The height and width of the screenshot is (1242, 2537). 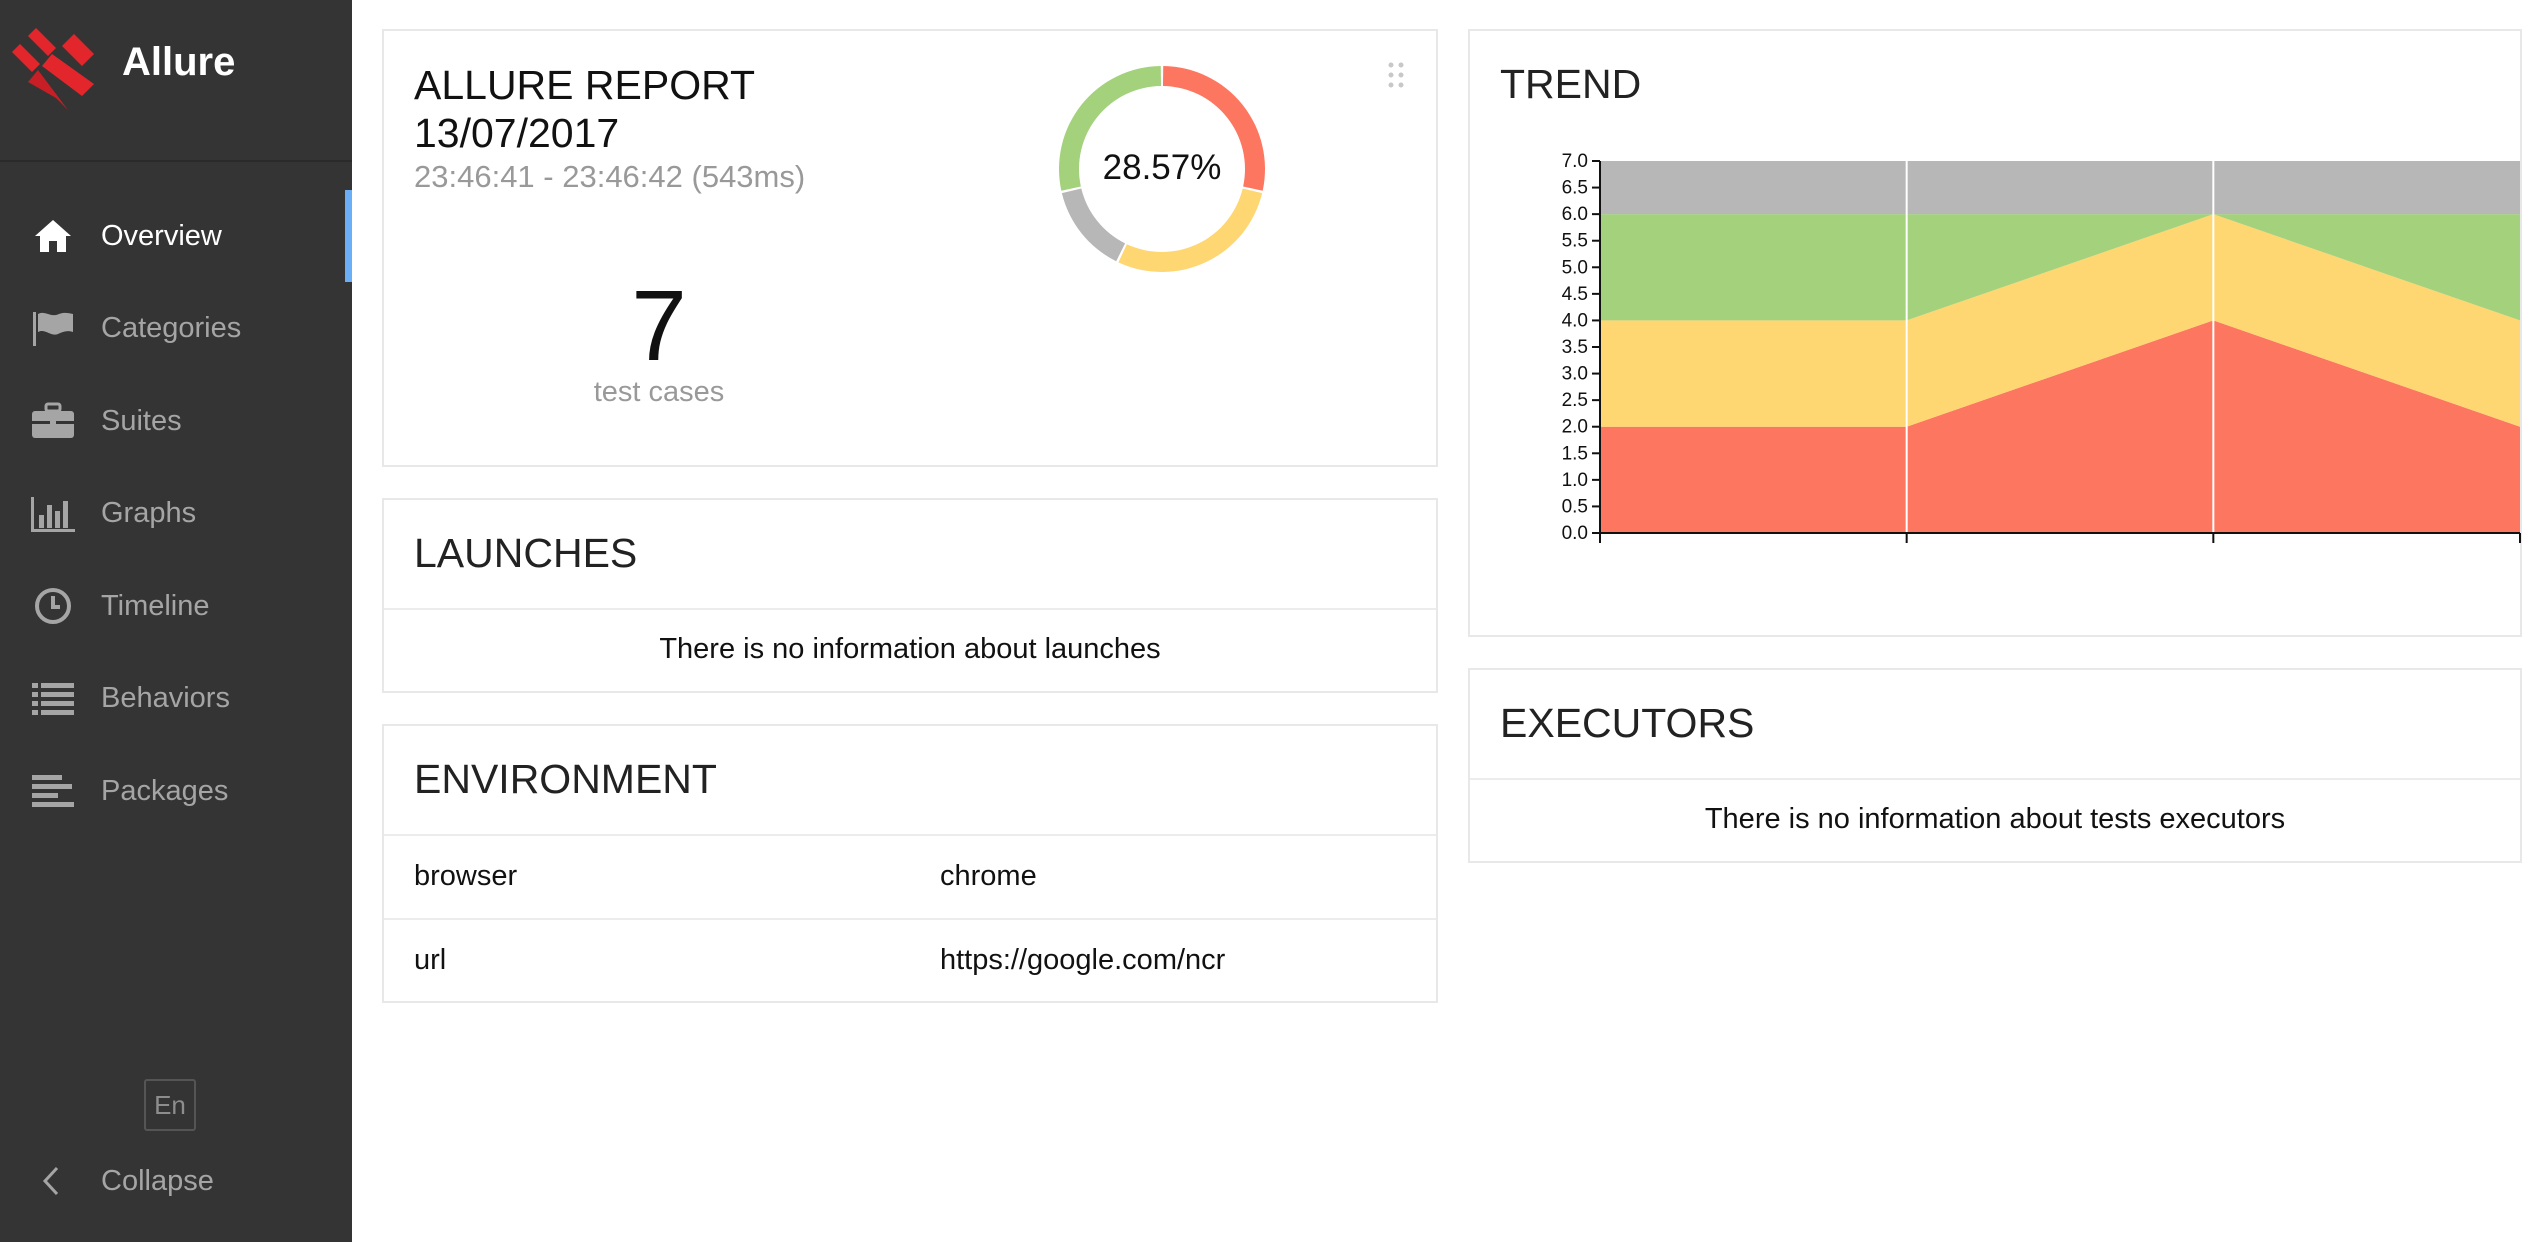 I want to click on sidebar-item-suites: Suites, so click(x=176, y=421).